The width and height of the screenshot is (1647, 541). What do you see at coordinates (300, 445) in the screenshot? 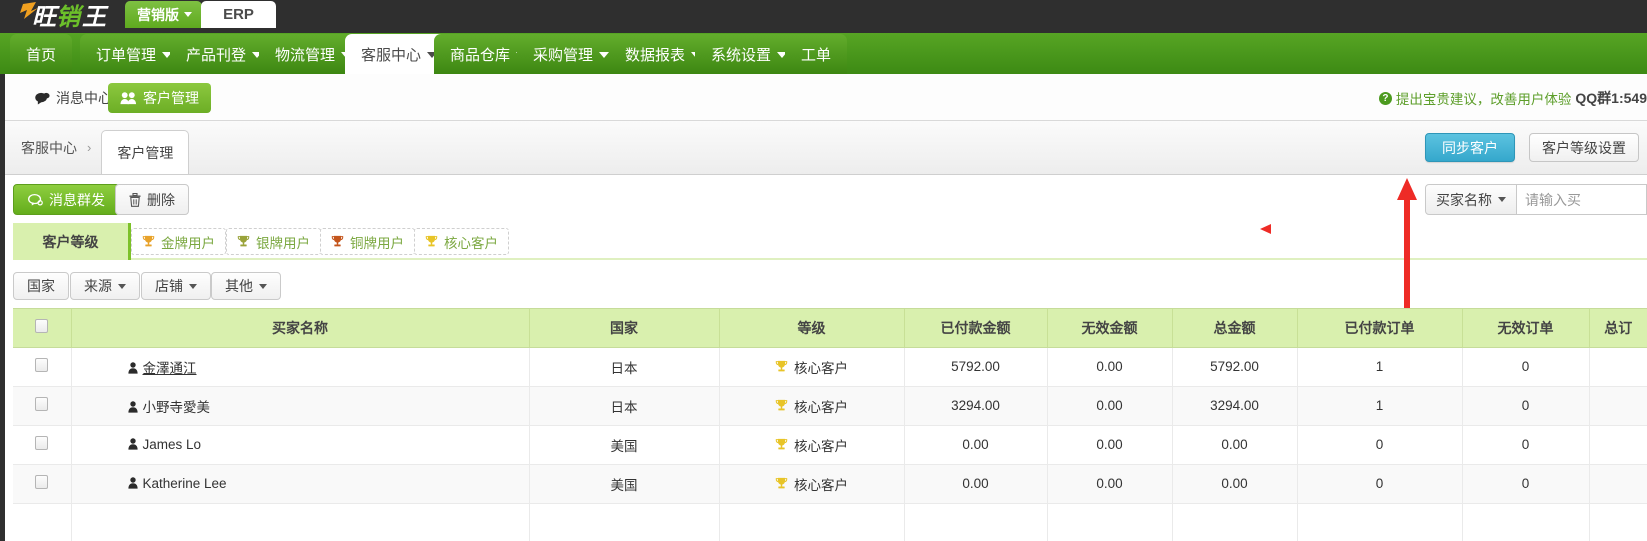
I see `cell-name: James Lo` at bounding box center [300, 445].